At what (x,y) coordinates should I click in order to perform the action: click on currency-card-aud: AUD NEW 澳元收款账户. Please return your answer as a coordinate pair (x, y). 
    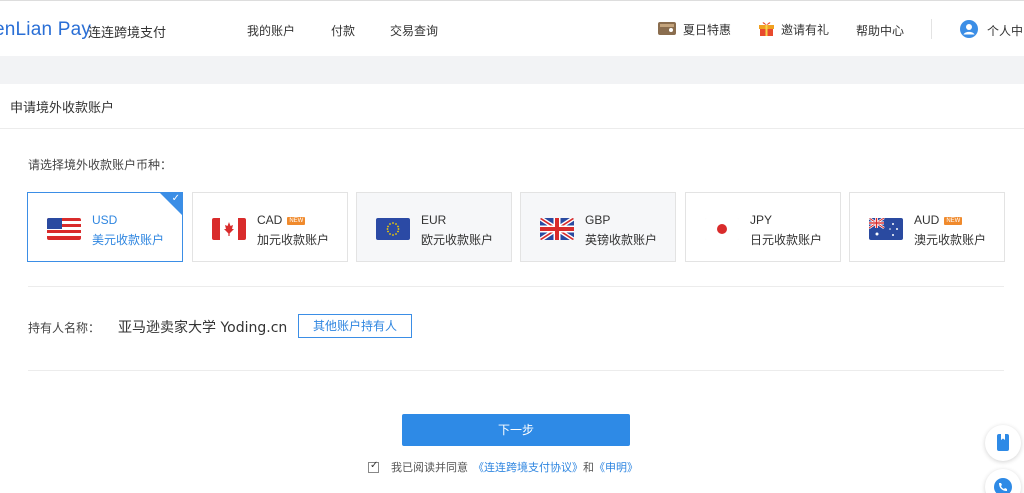
    Looking at the image, I should click on (927, 227).